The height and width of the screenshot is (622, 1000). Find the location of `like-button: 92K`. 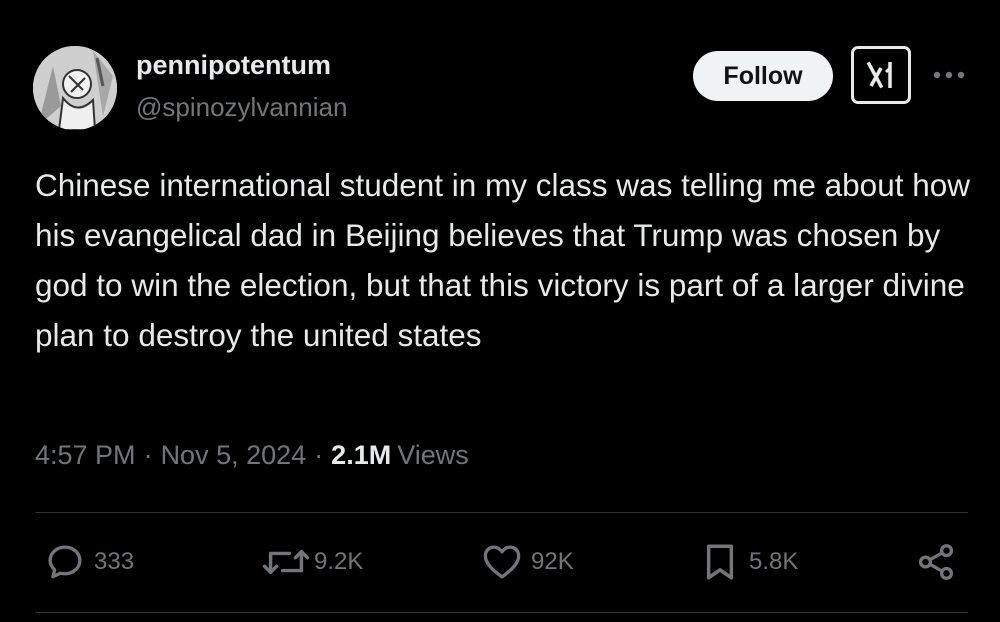

like-button: 92K is located at coordinates (527, 562).